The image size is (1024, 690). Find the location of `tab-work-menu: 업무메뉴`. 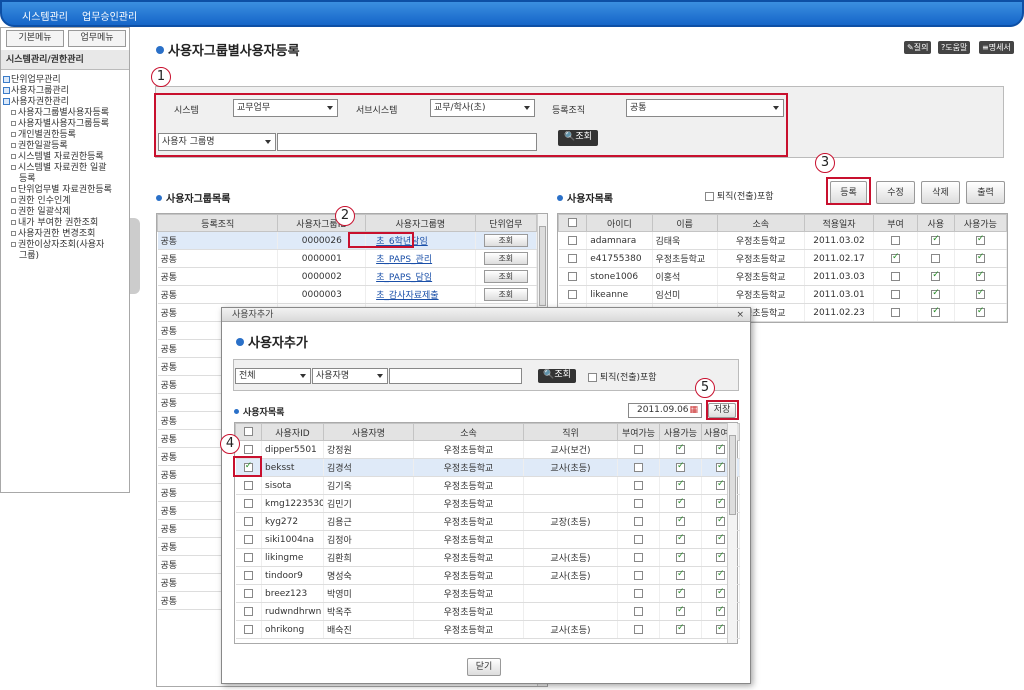

tab-work-menu: 업무메뉴 is located at coordinates (97, 38).